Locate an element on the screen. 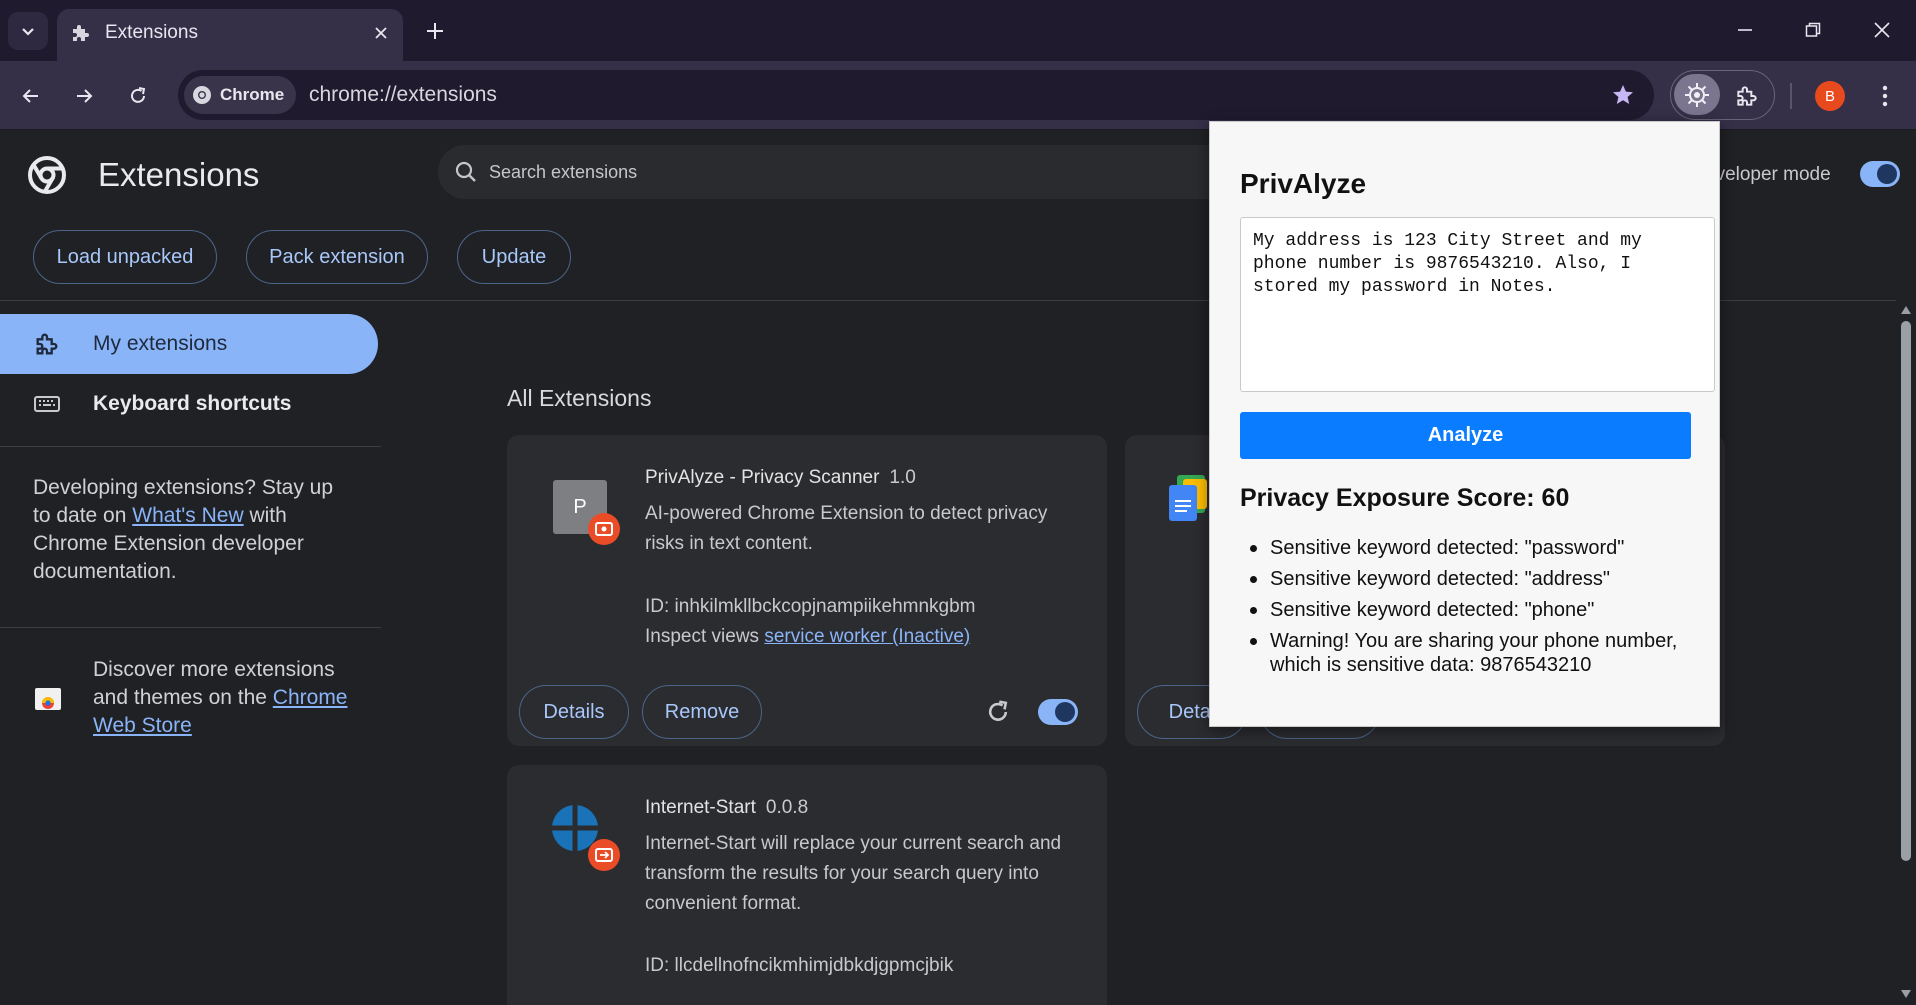 The height and width of the screenshot is (1005, 1916). extension-version: 0.0.8 is located at coordinates (787, 807).